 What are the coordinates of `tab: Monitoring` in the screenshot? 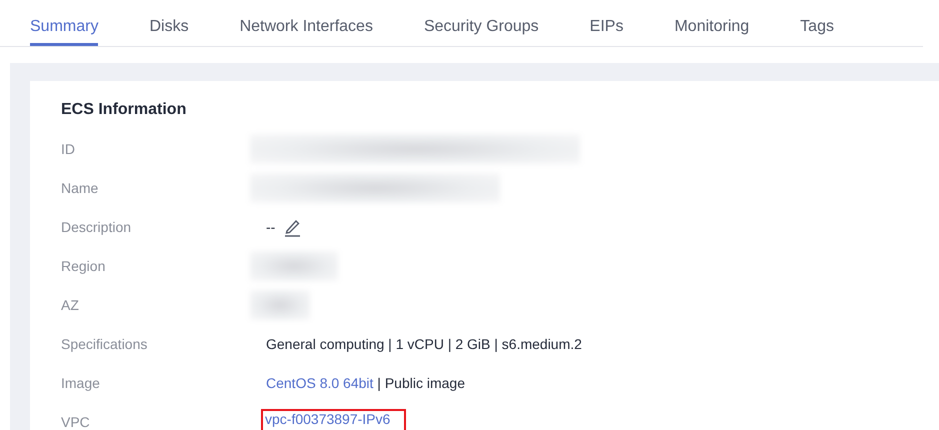 It's located at (712, 23).